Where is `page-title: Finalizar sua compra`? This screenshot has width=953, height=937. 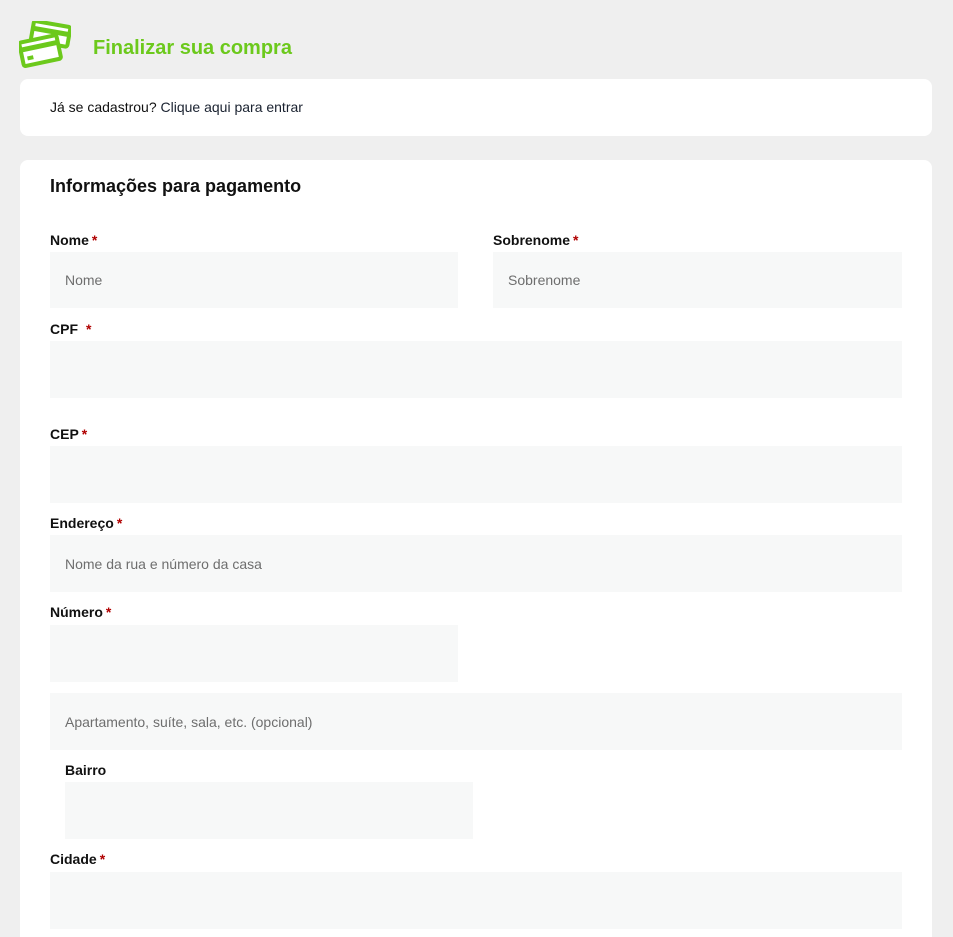
page-title: Finalizar sua compra is located at coordinates (192, 48).